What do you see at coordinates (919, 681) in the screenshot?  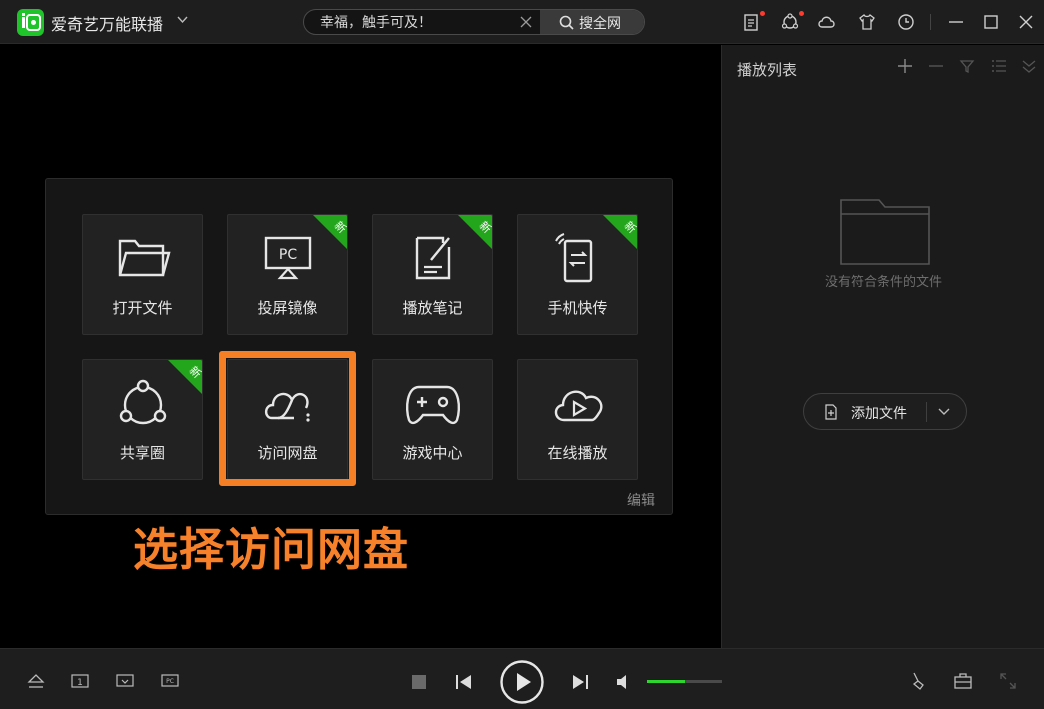 I see `clean-icon` at bounding box center [919, 681].